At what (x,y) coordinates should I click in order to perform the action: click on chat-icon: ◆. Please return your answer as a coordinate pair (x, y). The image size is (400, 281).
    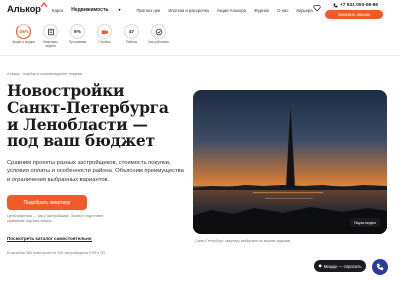
    Looking at the image, I should click on (320, 265).